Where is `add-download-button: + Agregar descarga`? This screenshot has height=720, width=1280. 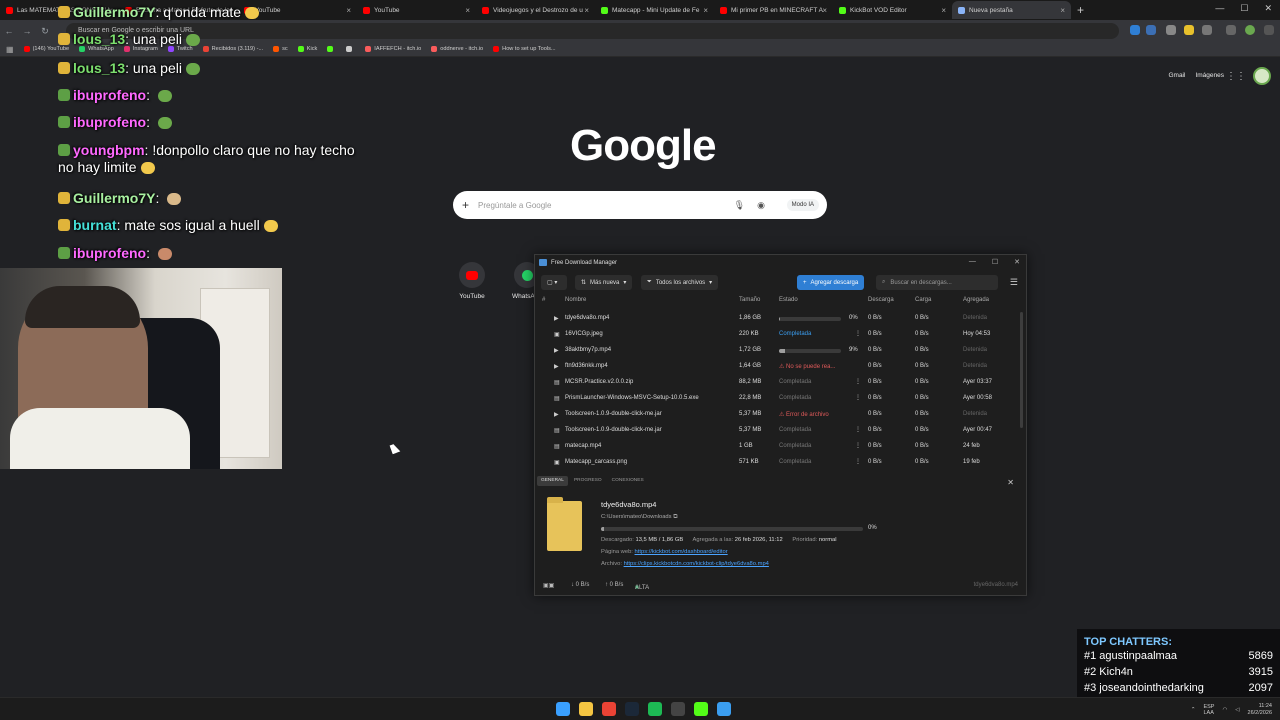
add-download-button: + Agregar descarga is located at coordinates (831, 282).